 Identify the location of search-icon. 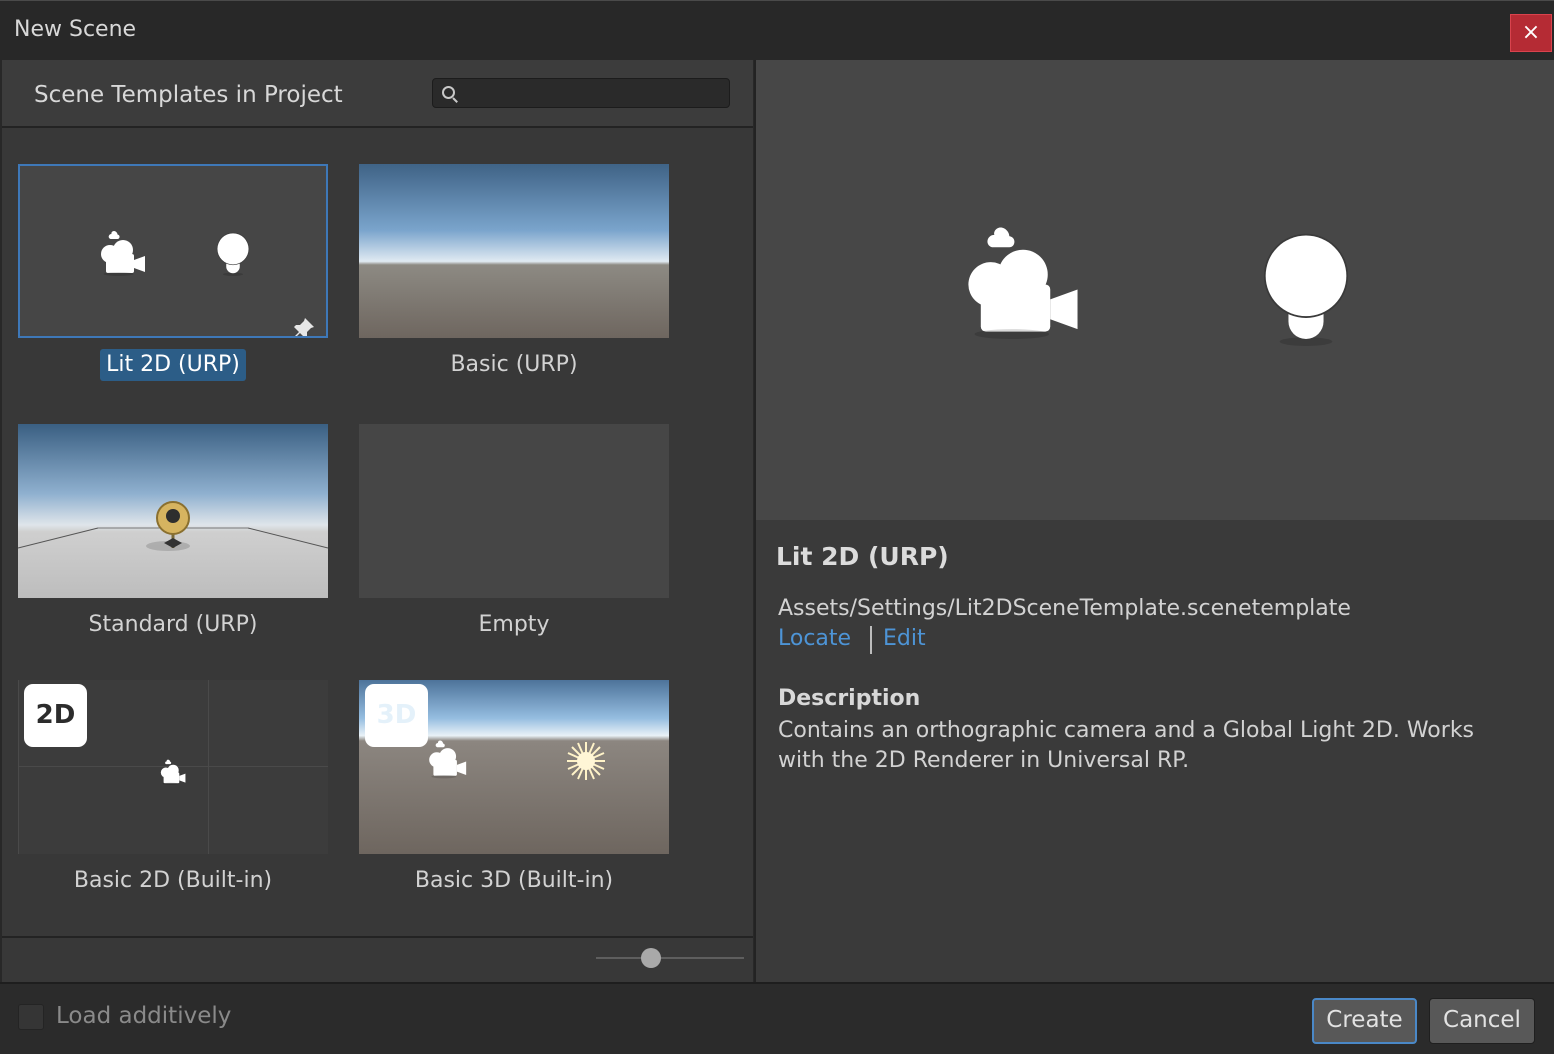
(448, 92).